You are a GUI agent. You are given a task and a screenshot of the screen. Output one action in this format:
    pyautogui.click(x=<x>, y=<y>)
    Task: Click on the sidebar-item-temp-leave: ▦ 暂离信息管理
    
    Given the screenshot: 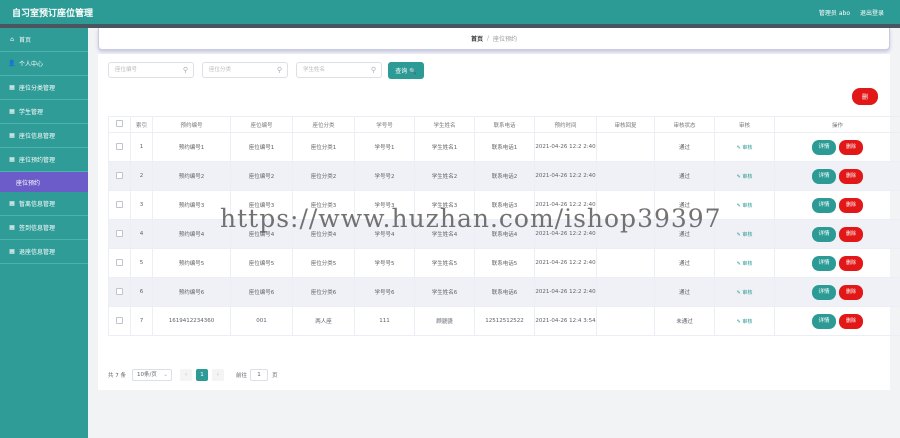 What is the action you would take?
    pyautogui.click(x=44, y=204)
    